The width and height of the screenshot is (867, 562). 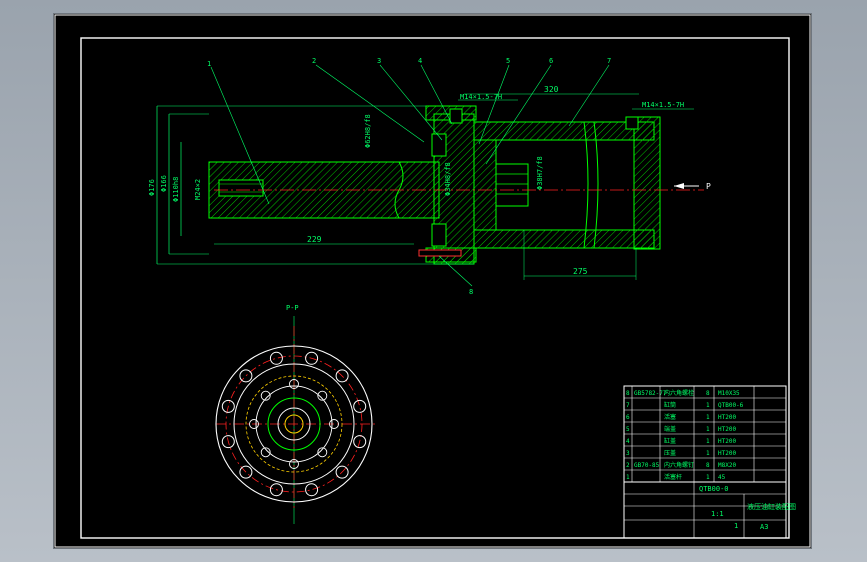 What do you see at coordinates (729, 393) in the screenshot?
I see `parts-cell: M10X35` at bounding box center [729, 393].